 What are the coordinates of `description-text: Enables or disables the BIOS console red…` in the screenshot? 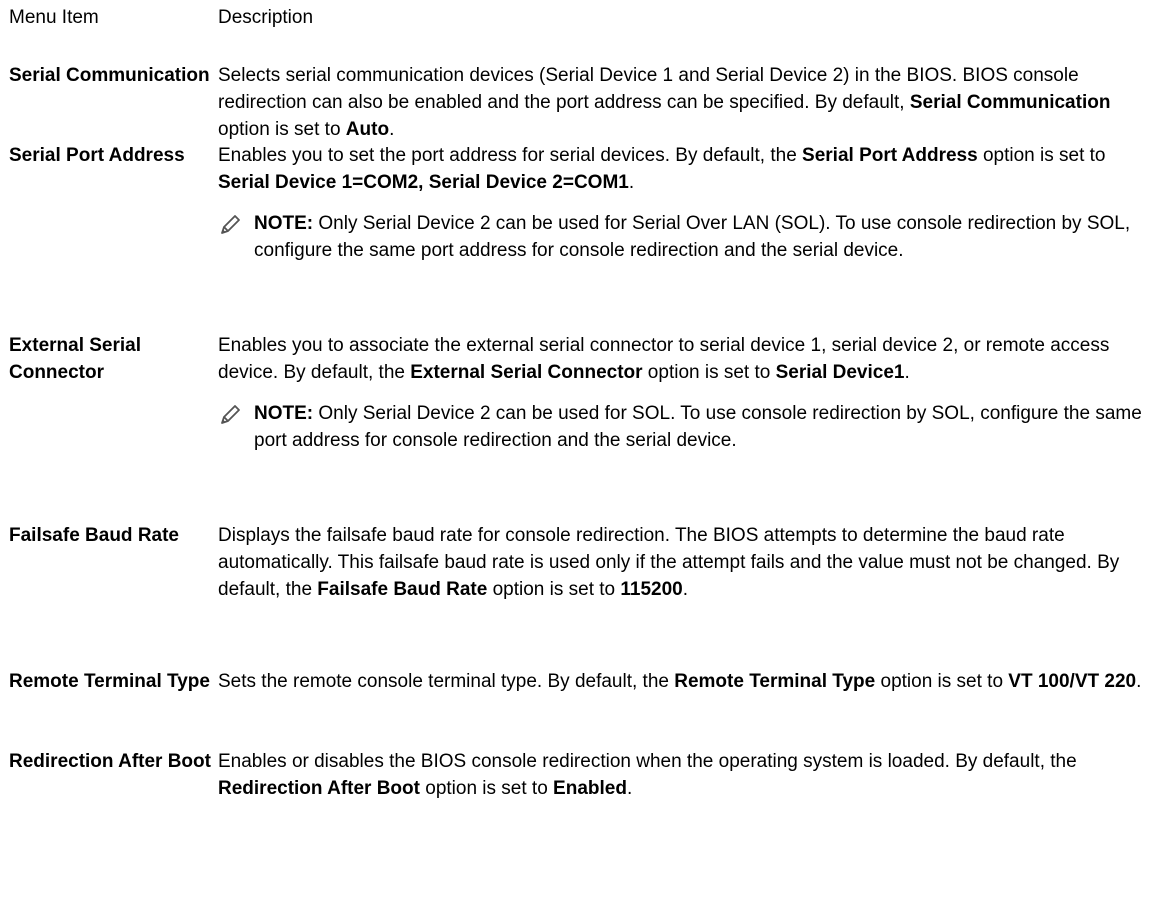 It's located at (685, 775).